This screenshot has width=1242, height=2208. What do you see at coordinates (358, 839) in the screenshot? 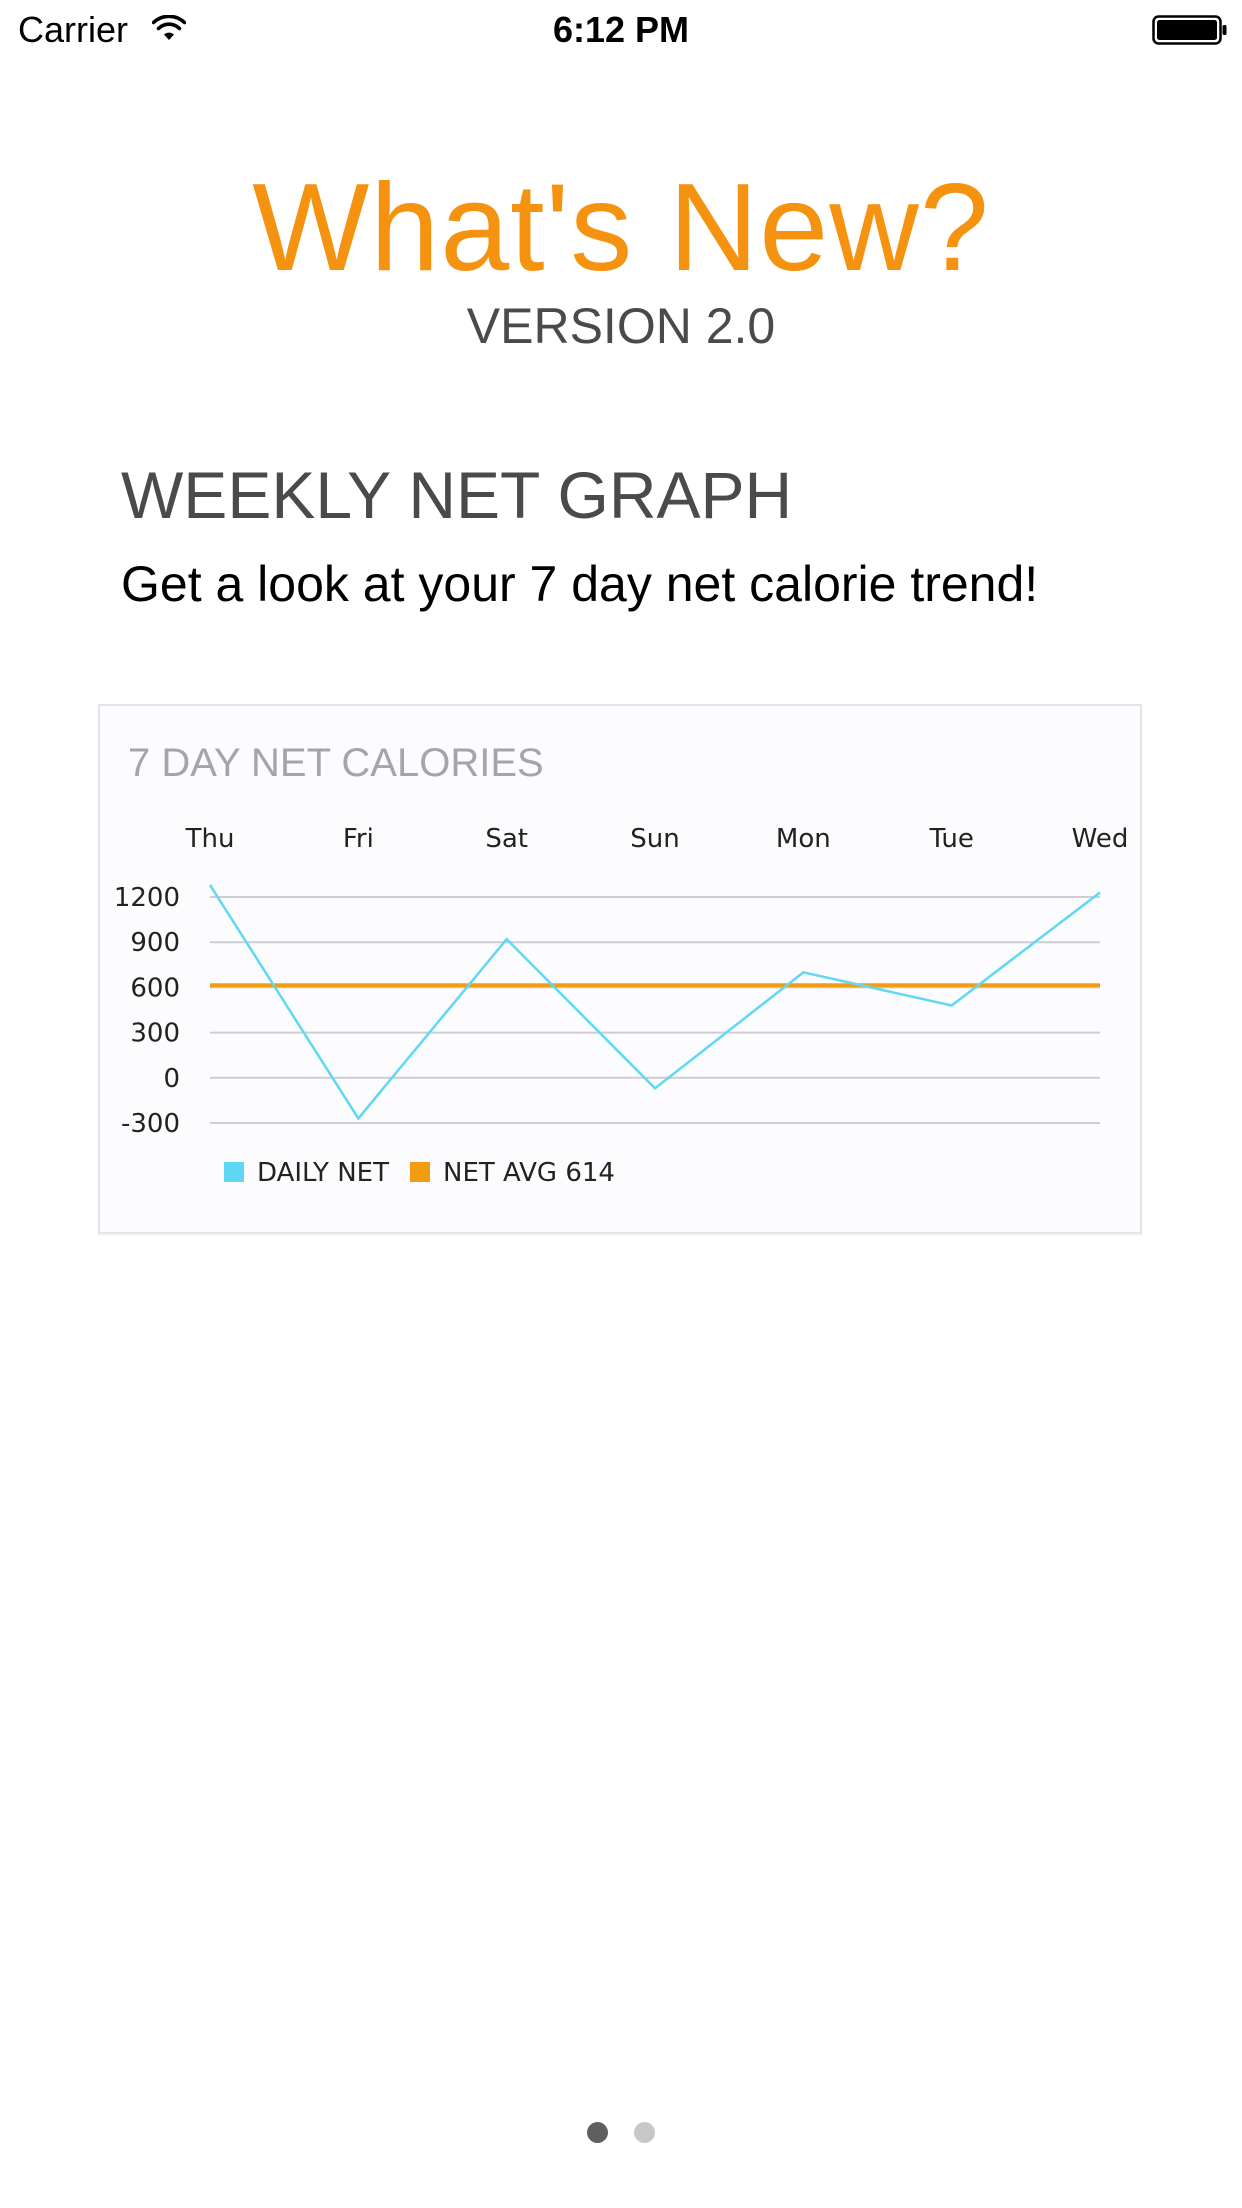
I see `x-tick-label: Fri` at bounding box center [358, 839].